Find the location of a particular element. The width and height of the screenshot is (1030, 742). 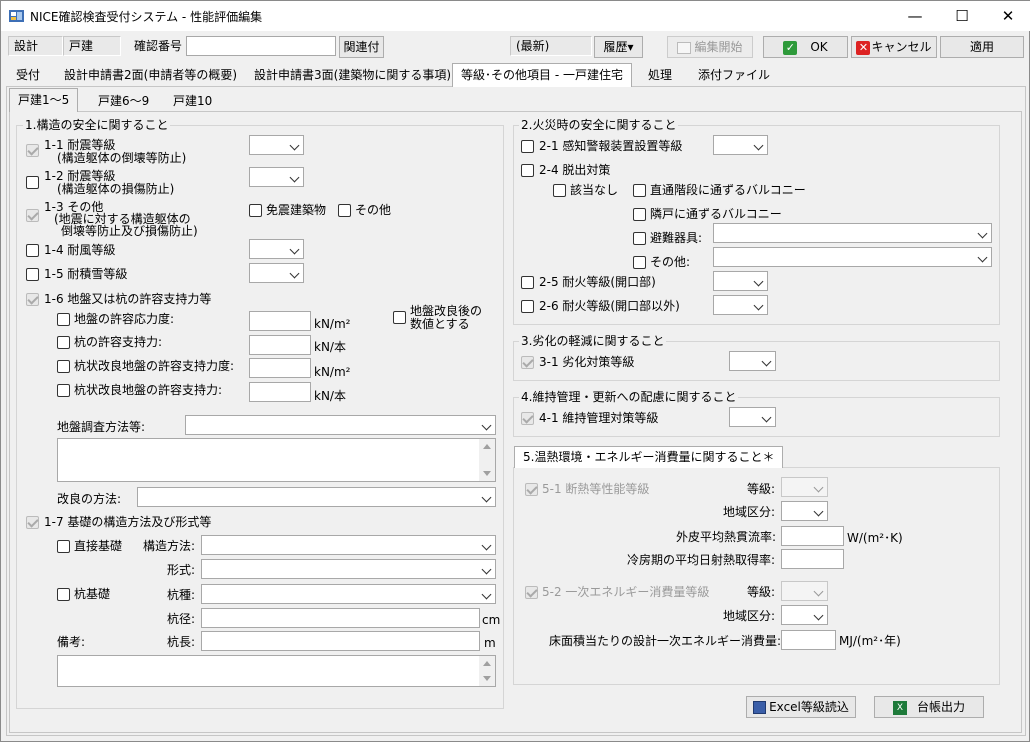

pile-ground-support-checkbox is located at coordinates (63, 390).